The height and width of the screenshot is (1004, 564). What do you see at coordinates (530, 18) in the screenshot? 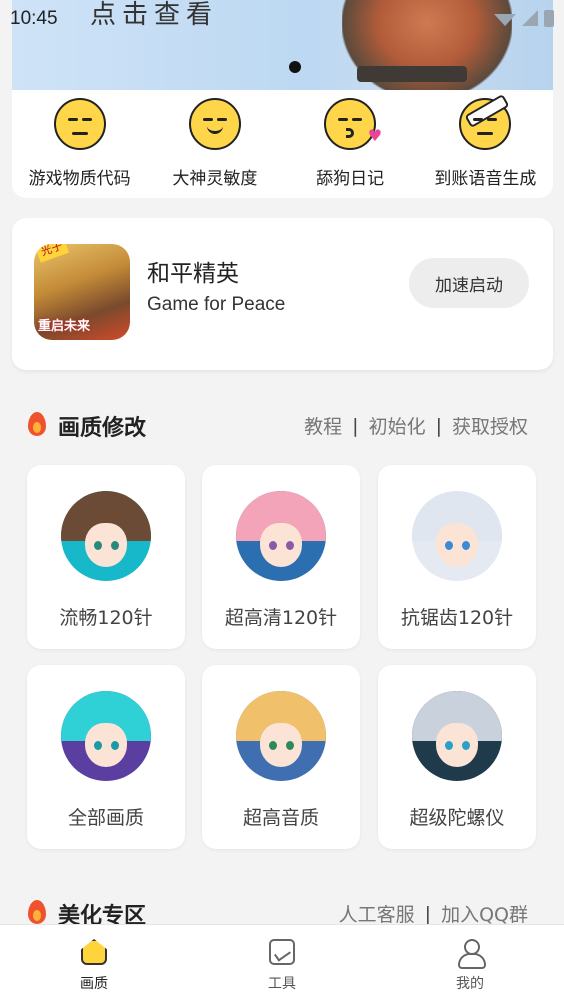
I see `signal-icon` at bounding box center [530, 18].